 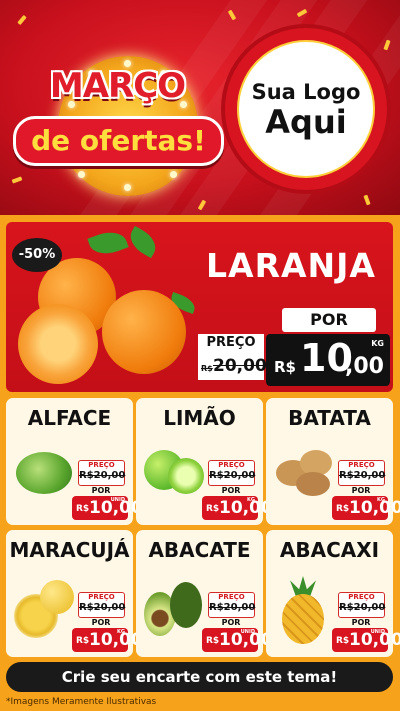 I want to click on orange-slice-icon, so click(x=58, y=344).